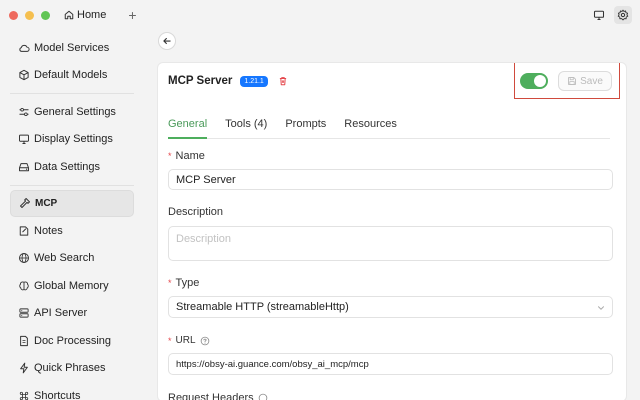 Image resolution: width=640 pixels, height=400 pixels. I want to click on sidebar-item-global-memory: Global Memory, so click(72, 286).